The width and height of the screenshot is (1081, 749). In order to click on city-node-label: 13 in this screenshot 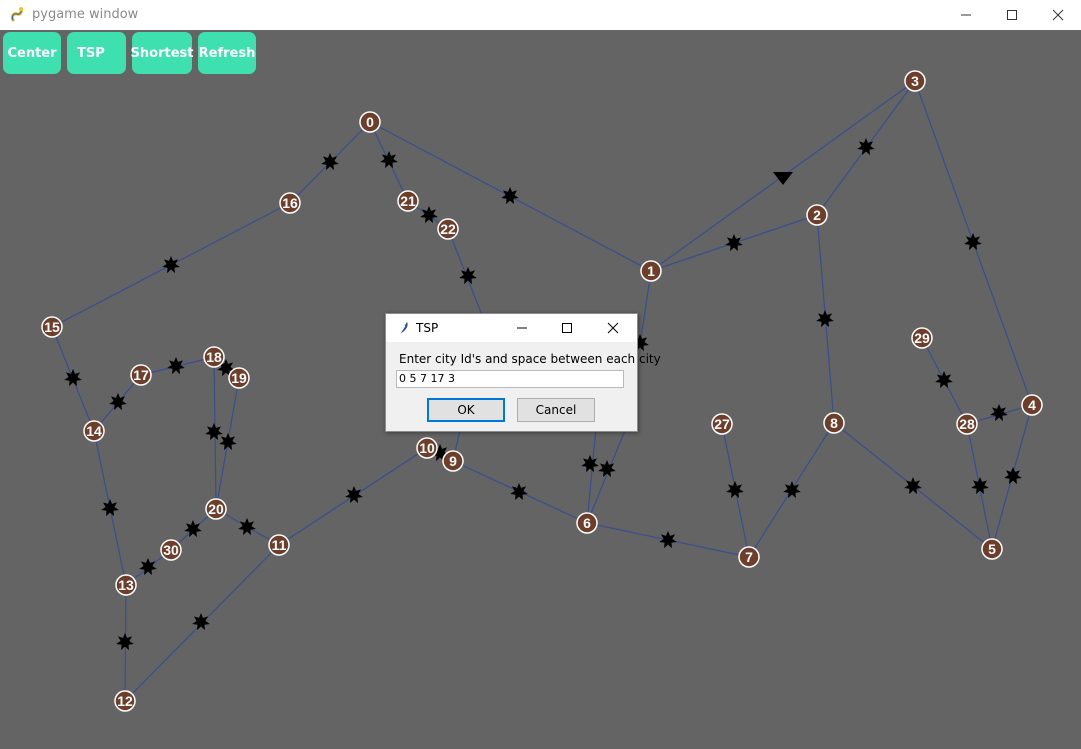, I will do `click(126, 585)`.